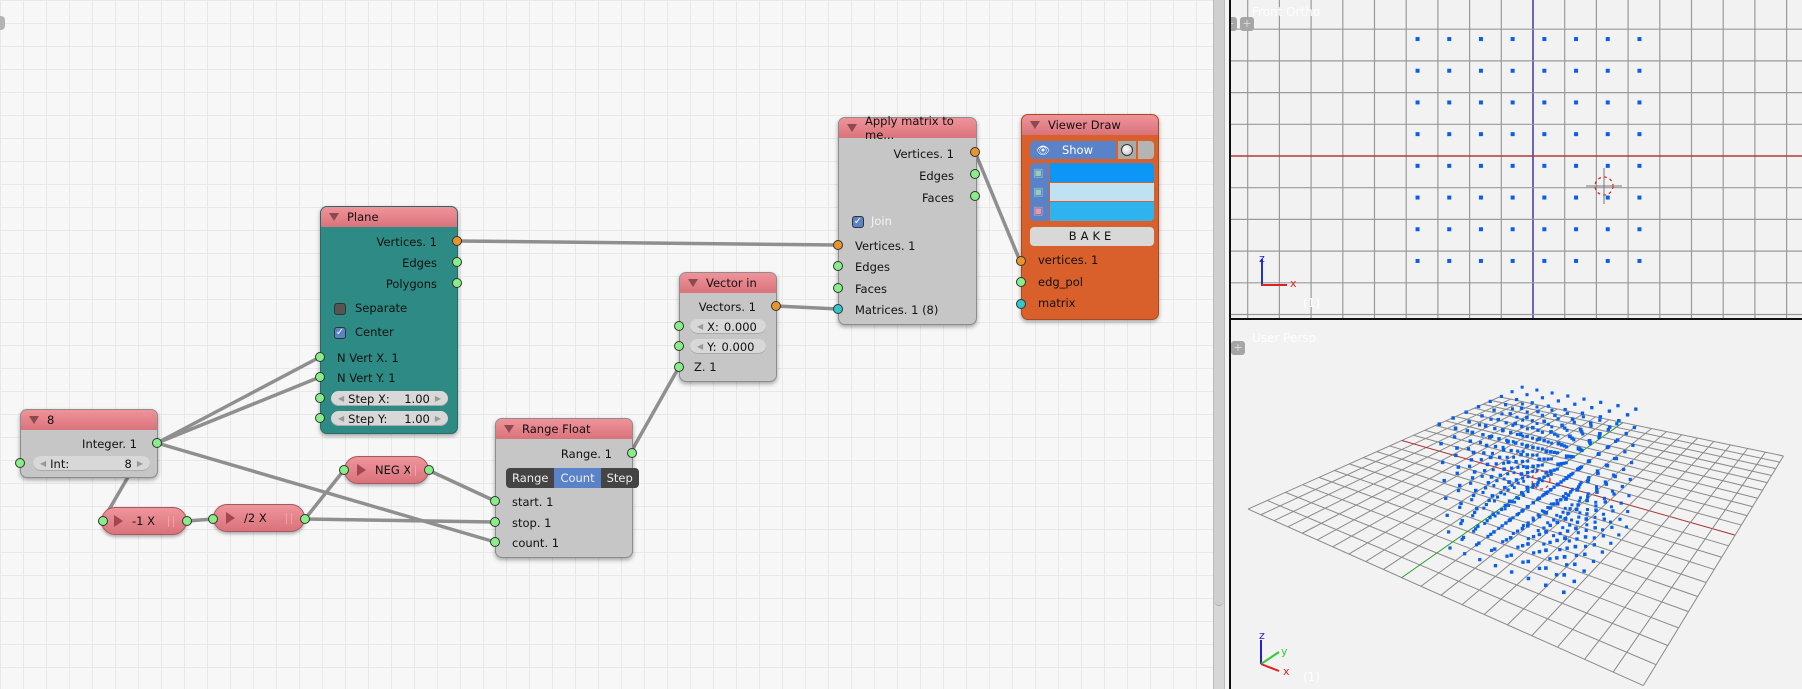 The height and width of the screenshot is (689, 1802). I want to click on range-count-input-socket, so click(495, 542).